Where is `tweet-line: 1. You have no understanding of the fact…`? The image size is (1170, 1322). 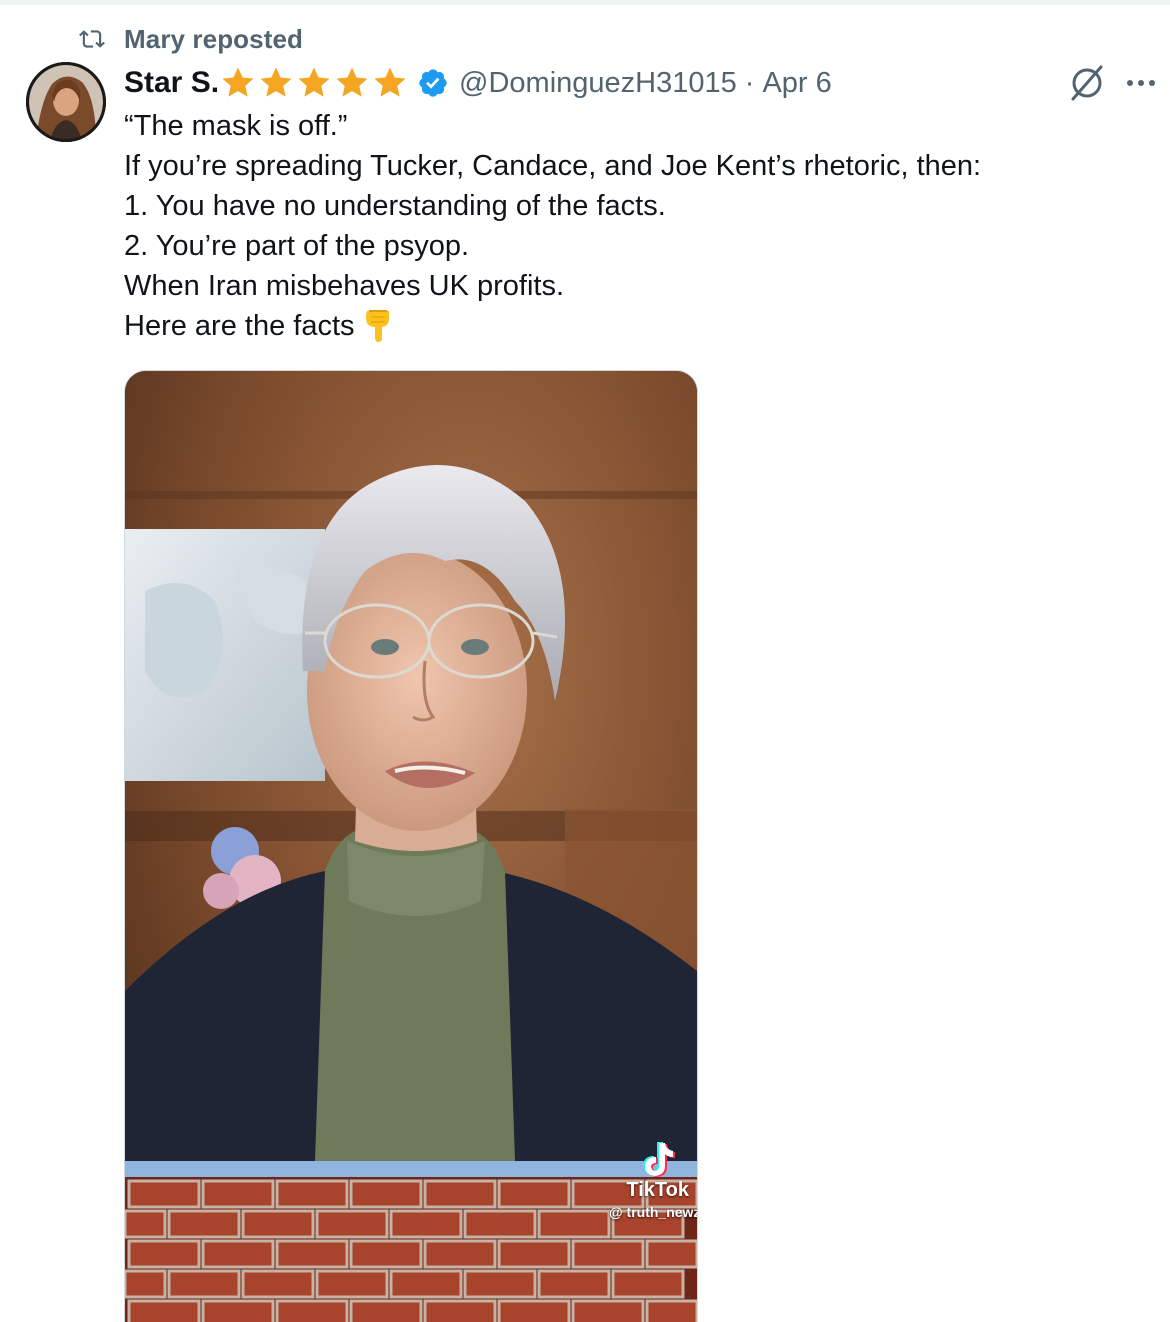
tweet-line: 1. You have no understanding of the fact… is located at coordinates (395, 206).